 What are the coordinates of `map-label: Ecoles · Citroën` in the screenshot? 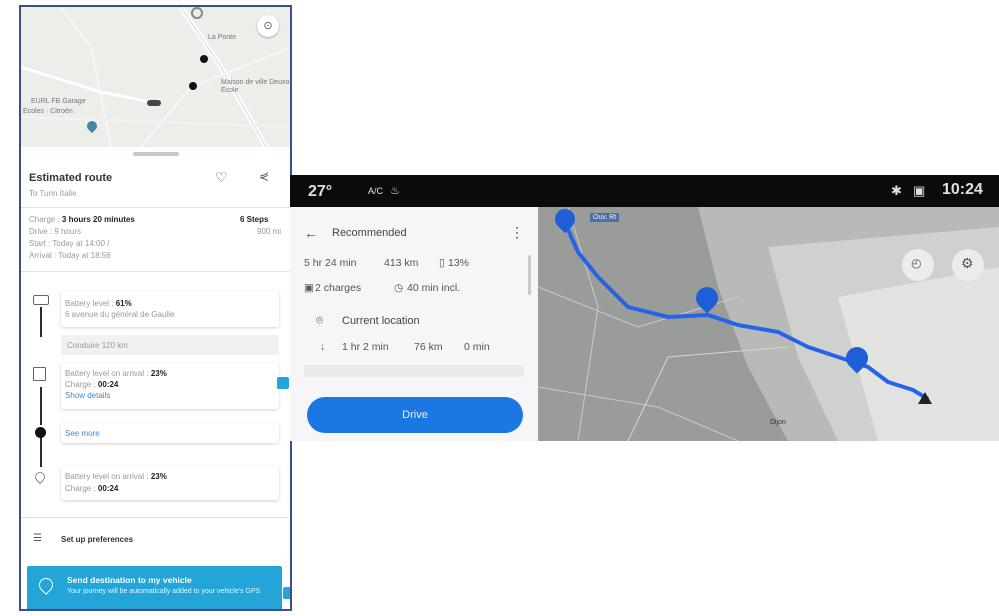 It's located at (48, 111).